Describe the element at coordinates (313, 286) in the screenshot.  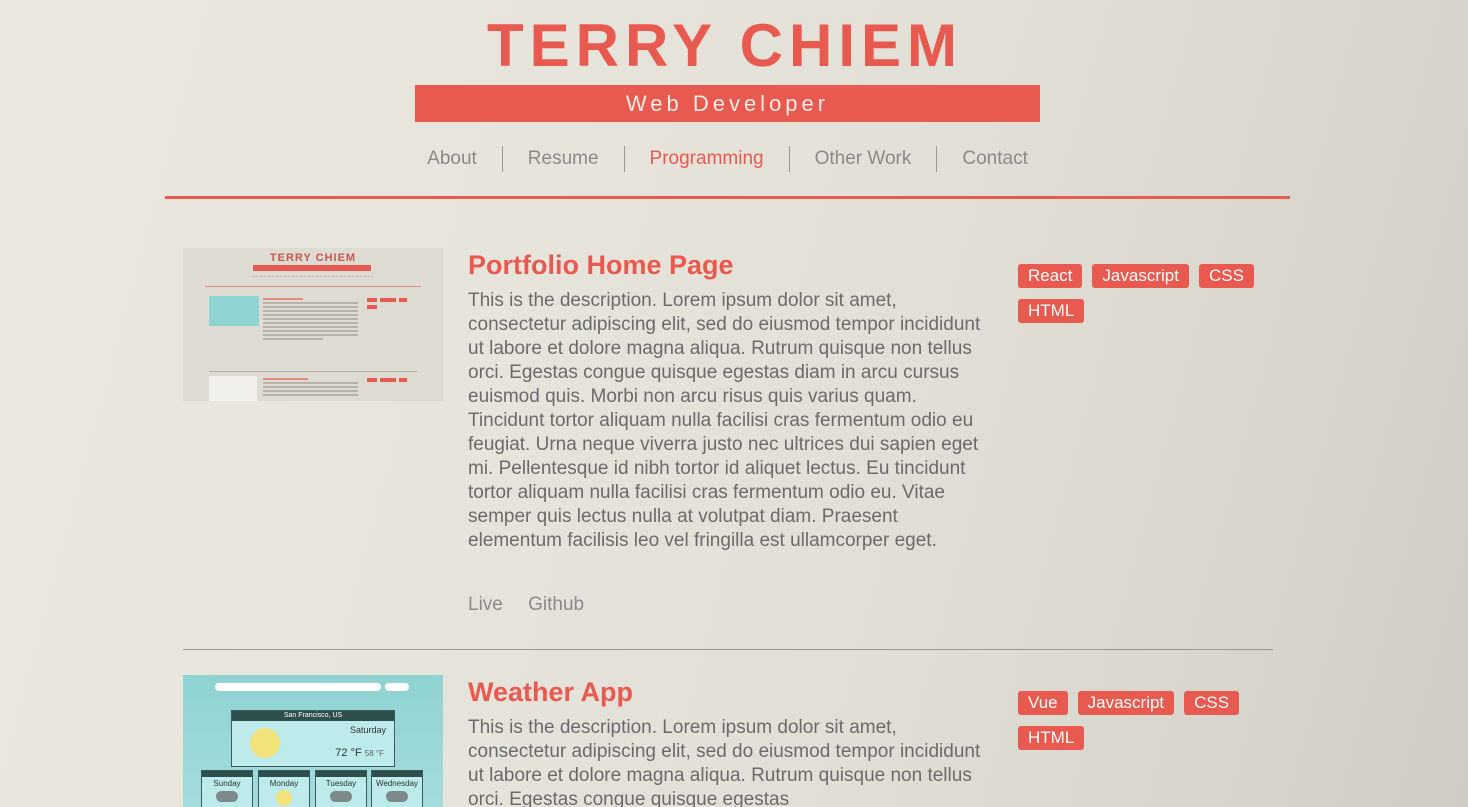
I see `thumbnail-rule` at that location.